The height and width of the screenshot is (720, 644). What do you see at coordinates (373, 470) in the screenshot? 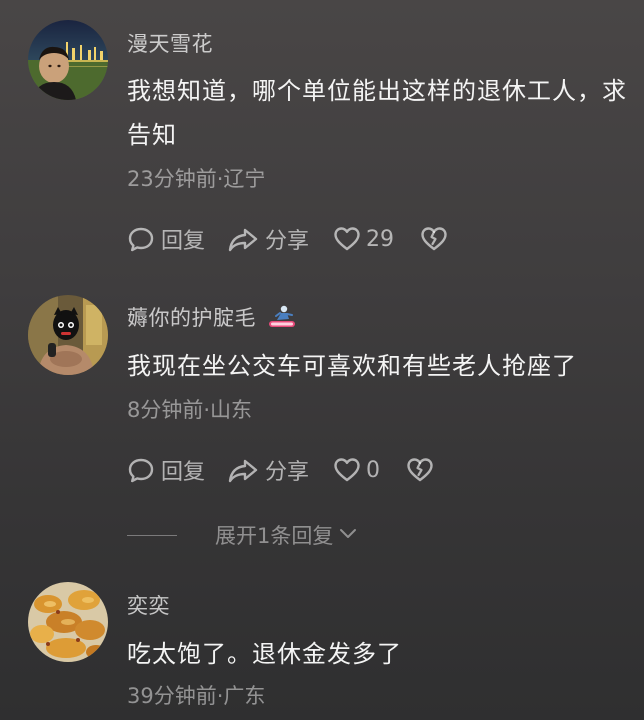
I see `like-count: 0` at bounding box center [373, 470].